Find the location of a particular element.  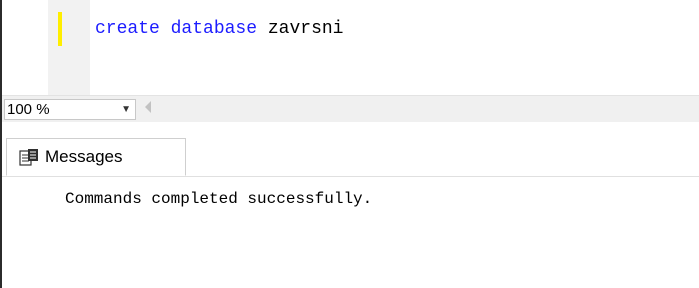

chevron-down-icon: ▼ is located at coordinates (126, 110).